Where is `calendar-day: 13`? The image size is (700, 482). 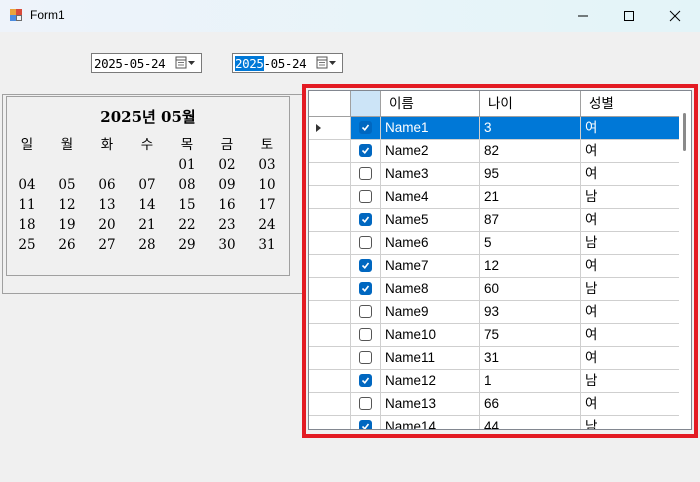
calendar-day: 13 is located at coordinates (107, 205).